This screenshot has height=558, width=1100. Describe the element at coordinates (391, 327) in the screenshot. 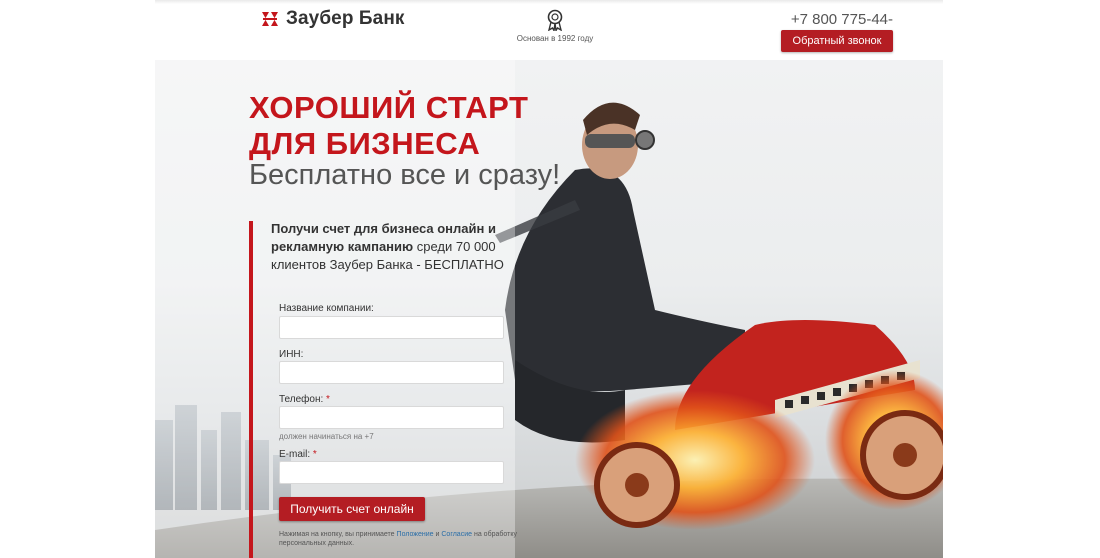

I see `company-name-input` at that location.